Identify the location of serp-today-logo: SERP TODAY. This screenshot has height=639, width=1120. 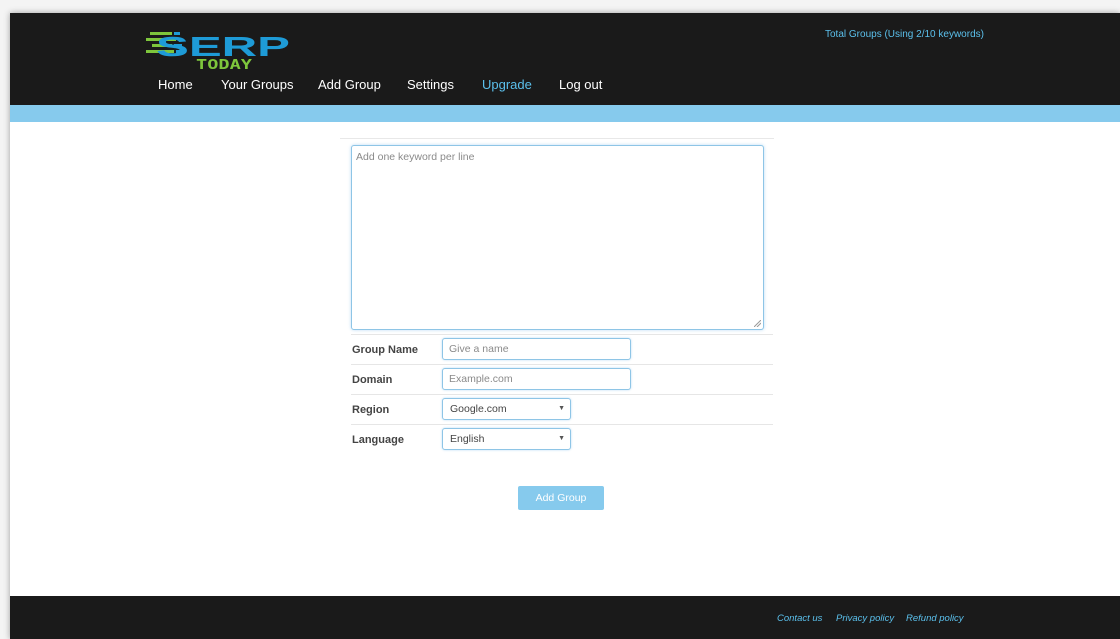
(221, 48).